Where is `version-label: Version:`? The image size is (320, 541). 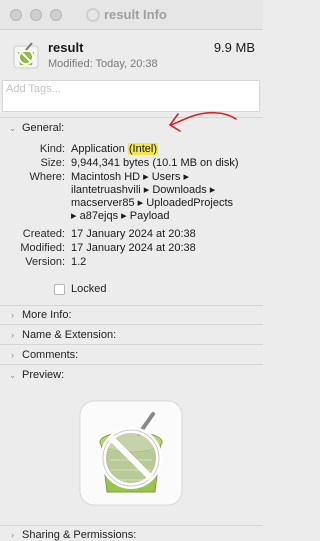 version-label: Version: is located at coordinates (45, 262).